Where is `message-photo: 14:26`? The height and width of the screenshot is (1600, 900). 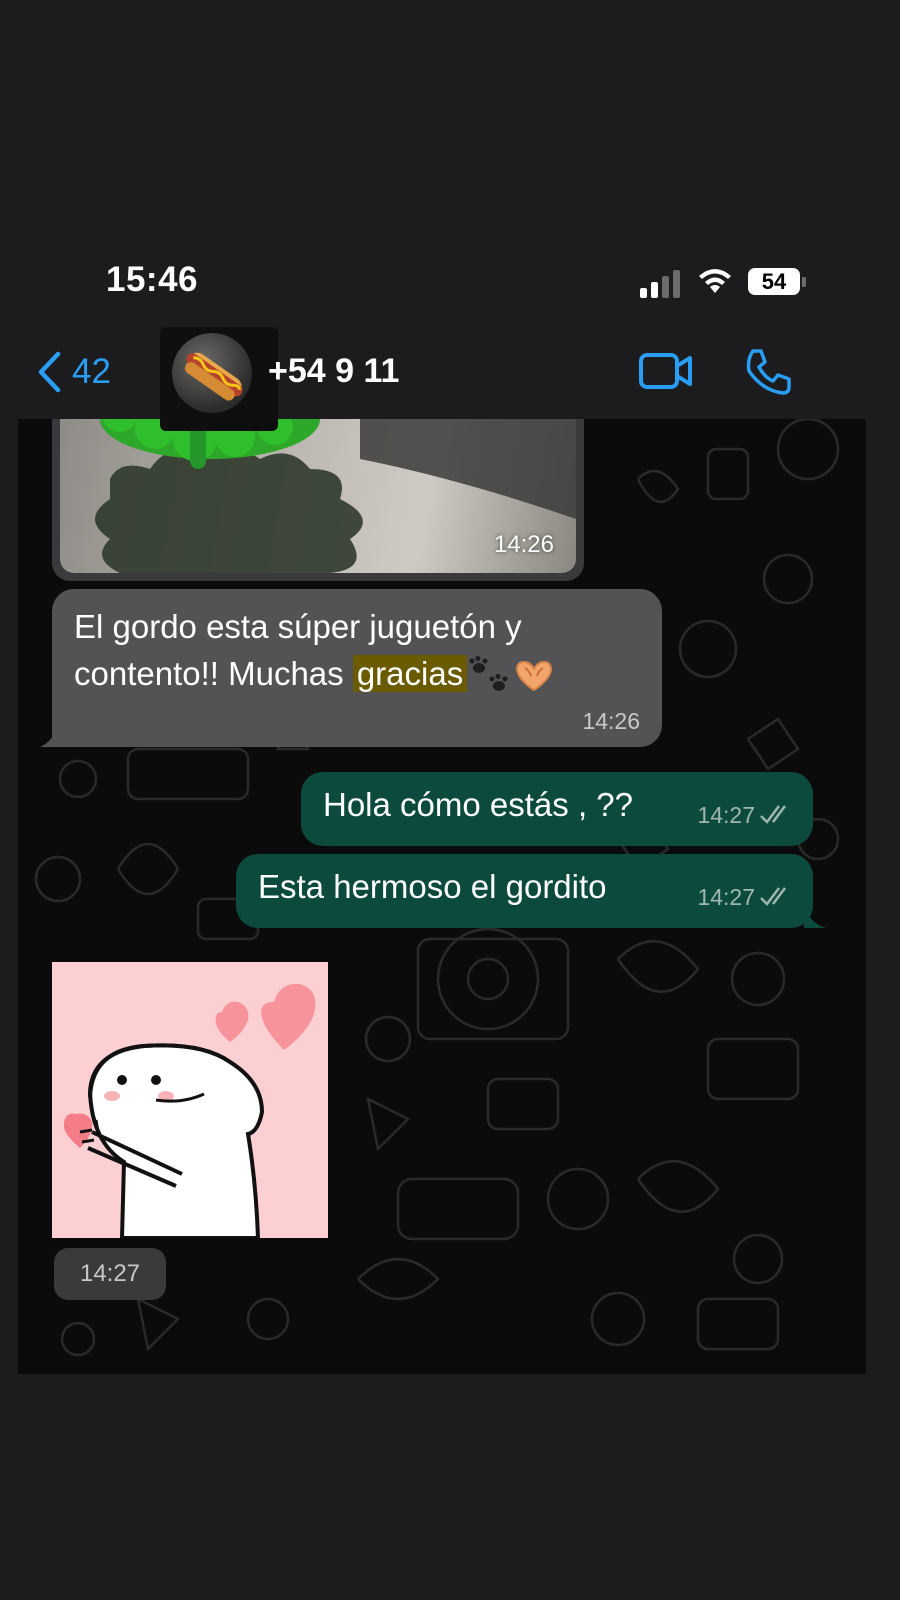
message-photo: 14:26 is located at coordinates (318, 496).